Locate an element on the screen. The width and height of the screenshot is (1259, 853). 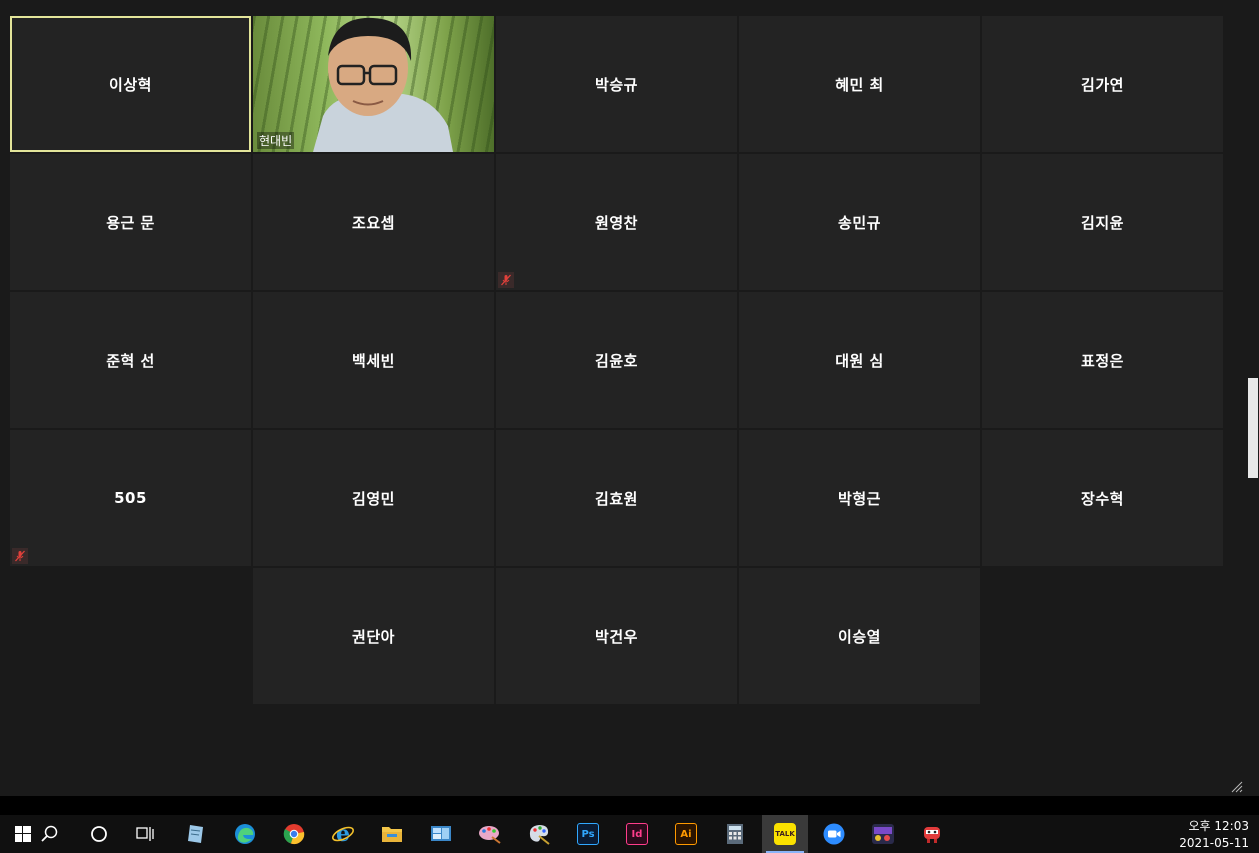
participant-tile: 박승규 is located at coordinates (616, 84).